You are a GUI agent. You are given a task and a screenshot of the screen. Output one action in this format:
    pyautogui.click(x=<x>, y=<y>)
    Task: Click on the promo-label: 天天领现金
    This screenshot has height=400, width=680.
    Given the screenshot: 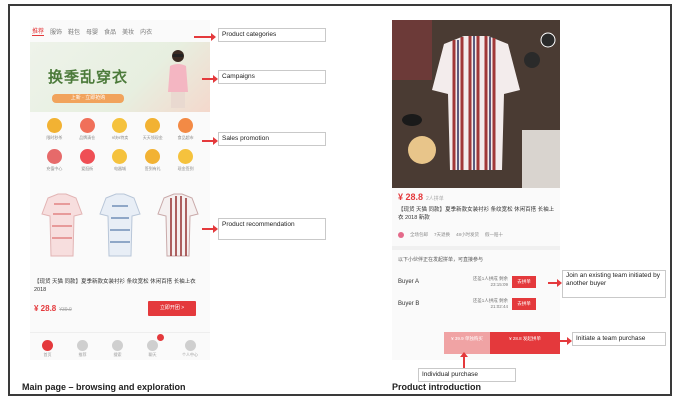 What is the action you would take?
    pyautogui.click(x=152, y=137)
    